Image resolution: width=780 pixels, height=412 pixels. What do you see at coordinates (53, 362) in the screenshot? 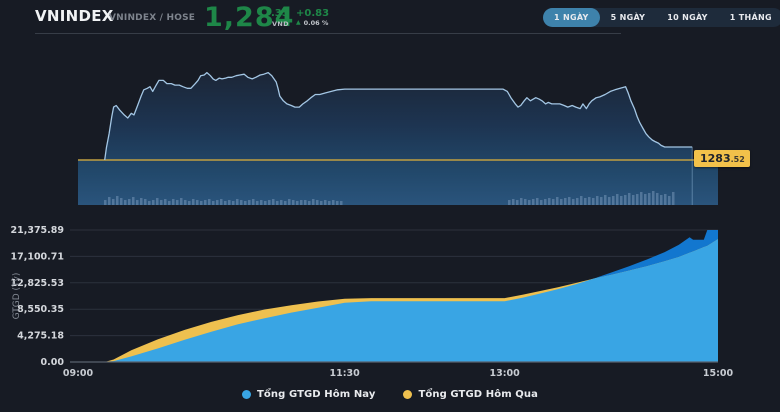
I see `y-tick-label: 0.00` at bounding box center [53, 362].